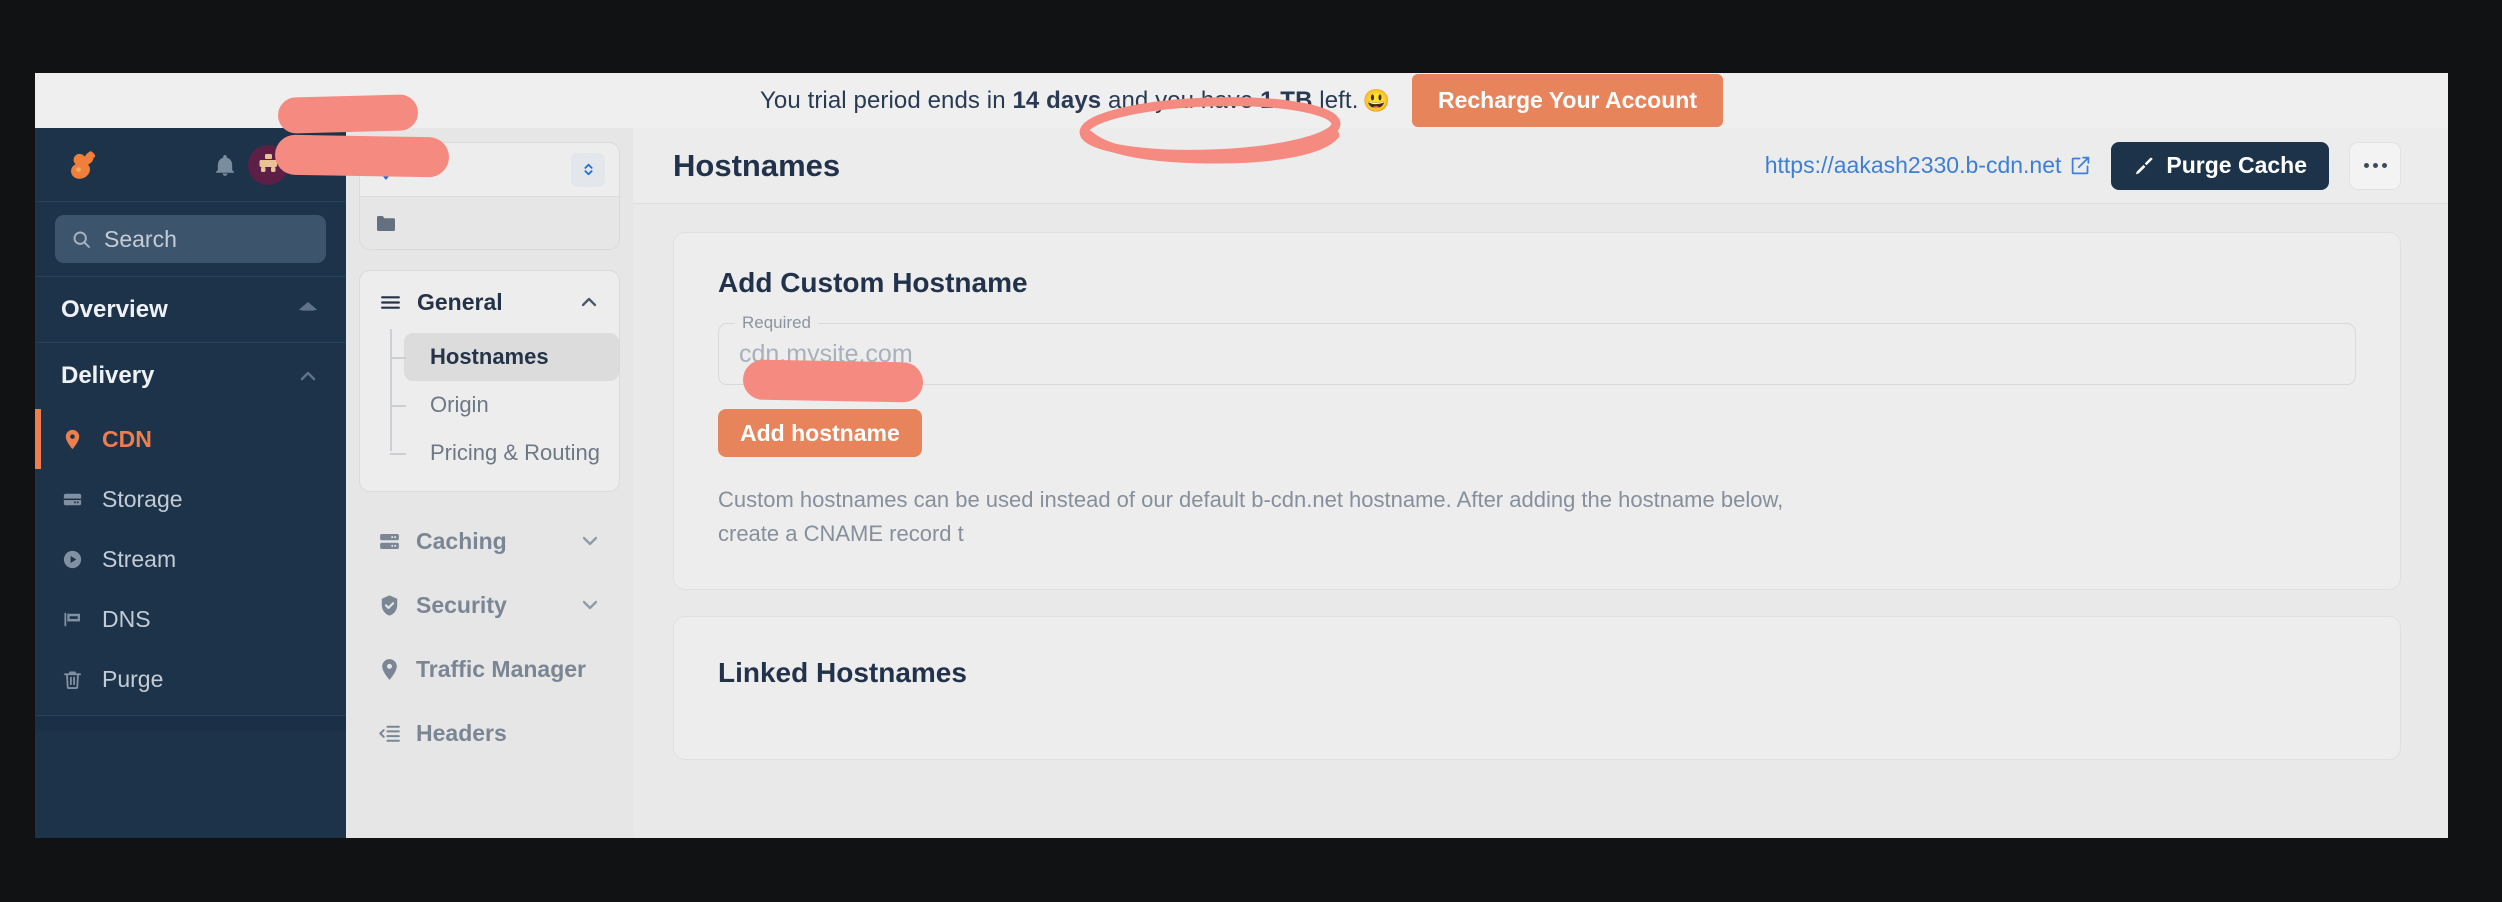 The height and width of the screenshot is (902, 2502). I want to click on trash-icon, so click(72, 679).